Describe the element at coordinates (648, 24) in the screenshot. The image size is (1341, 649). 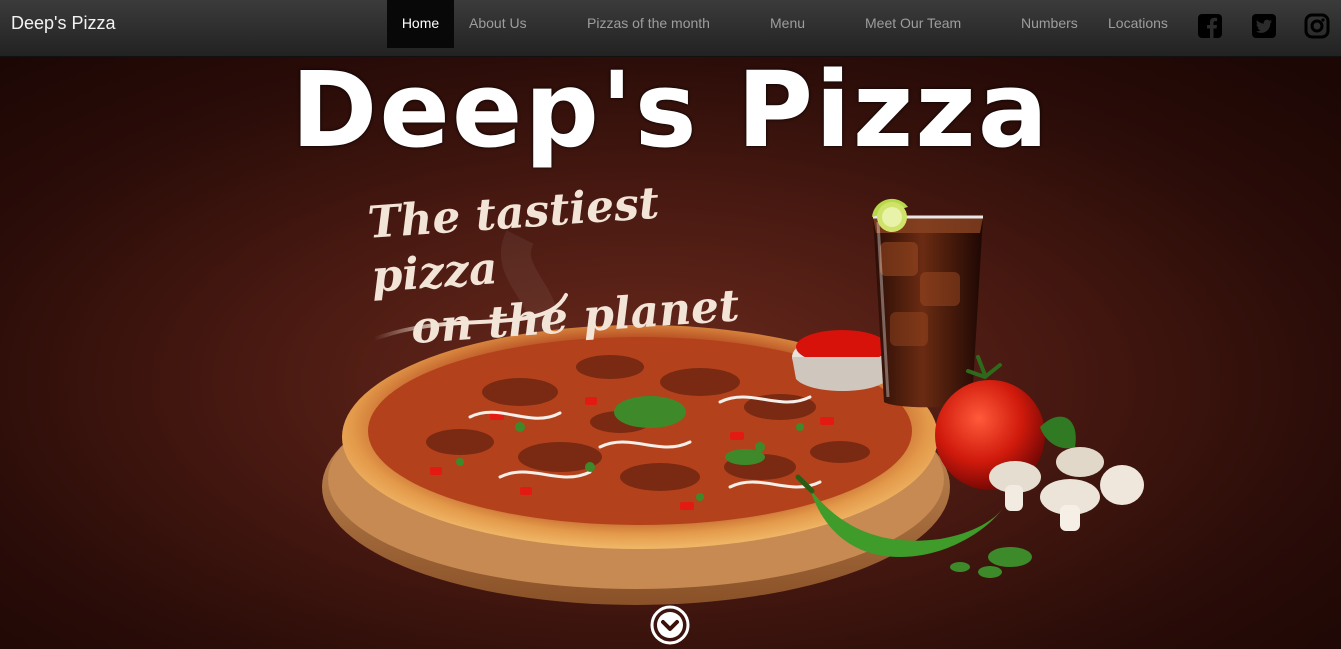
I see `nav-pizzas-of-the-month: Pizzas of the month` at that location.